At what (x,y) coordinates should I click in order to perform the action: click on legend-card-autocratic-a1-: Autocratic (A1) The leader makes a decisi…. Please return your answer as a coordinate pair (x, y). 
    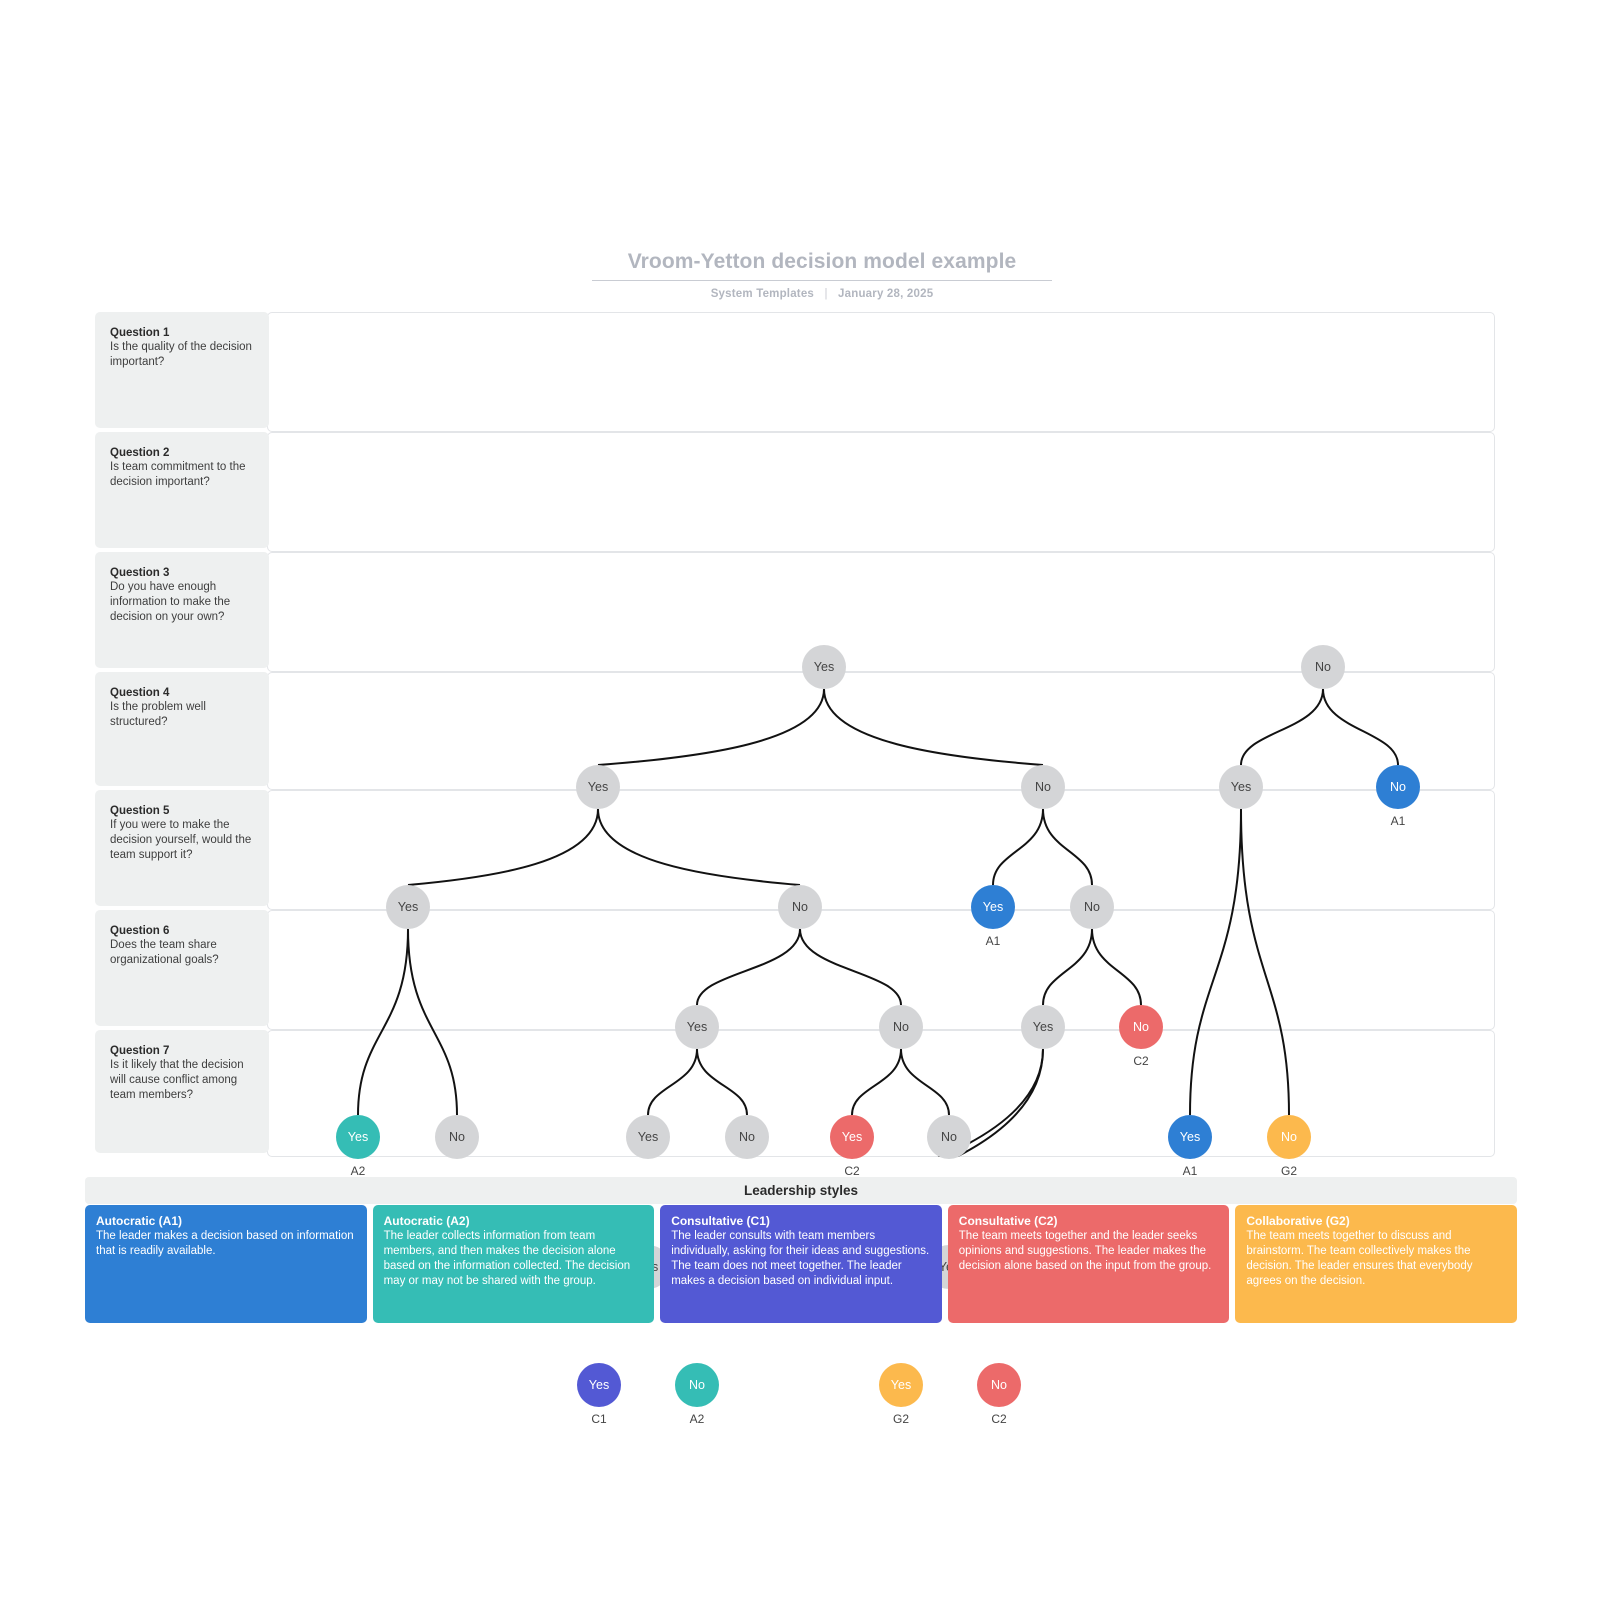
    Looking at the image, I should click on (226, 1264).